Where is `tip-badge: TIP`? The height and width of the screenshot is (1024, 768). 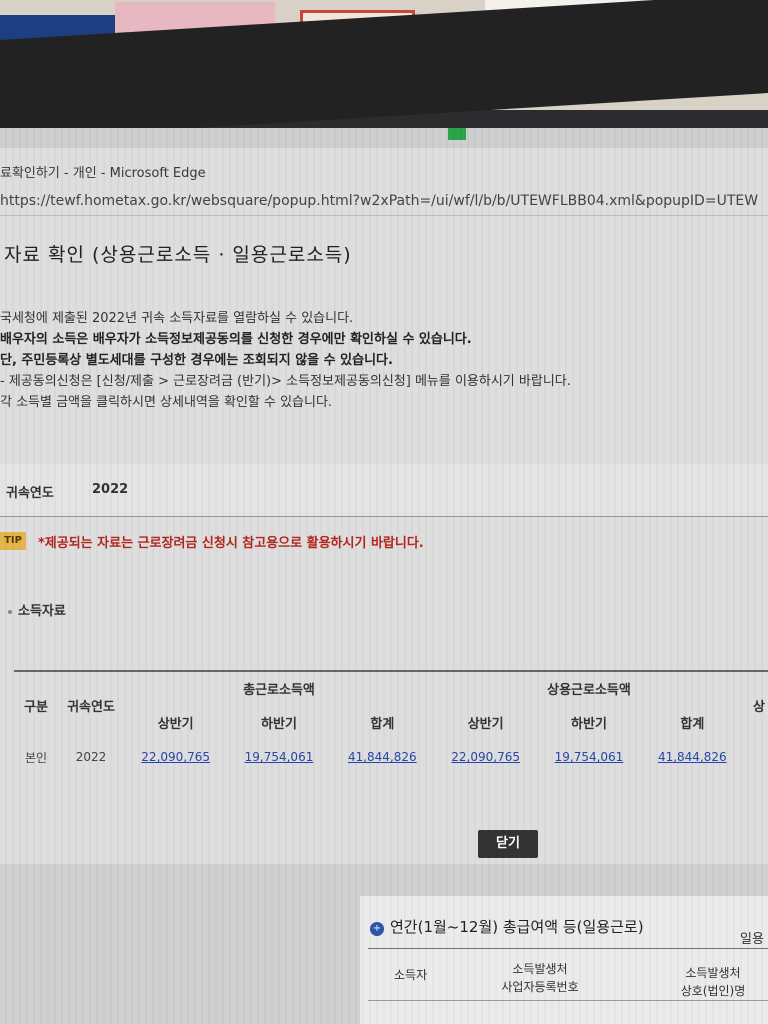
tip-badge: TIP is located at coordinates (13, 541).